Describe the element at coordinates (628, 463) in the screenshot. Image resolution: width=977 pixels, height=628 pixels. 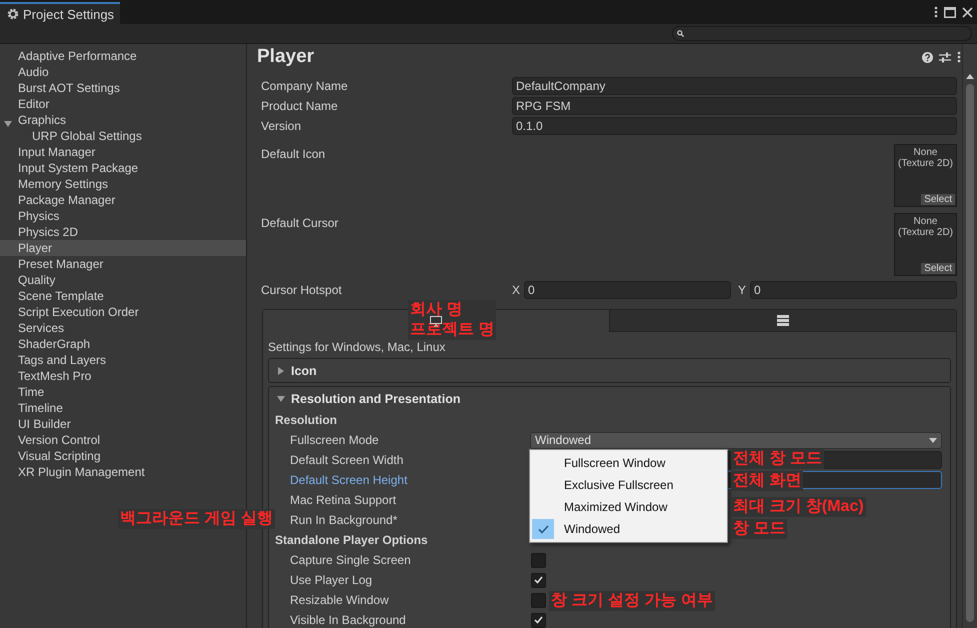
I see `menu-item: Fullscreen Window` at that location.